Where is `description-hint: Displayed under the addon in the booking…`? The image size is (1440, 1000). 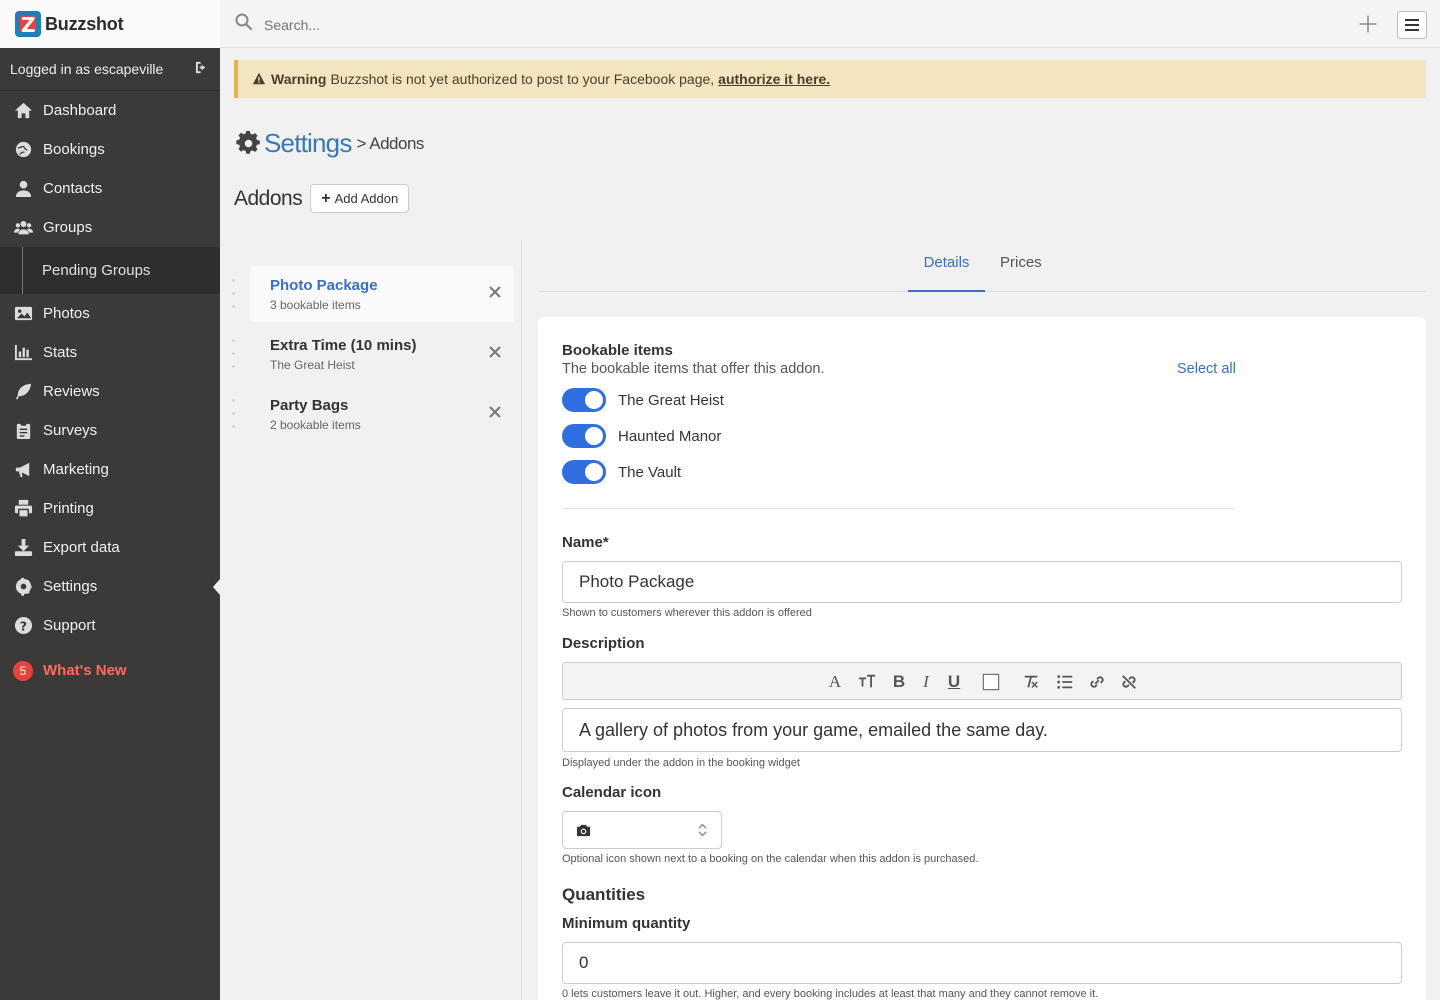 description-hint: Displayed under the addon in the booking… is located at coordinates (681, 763).